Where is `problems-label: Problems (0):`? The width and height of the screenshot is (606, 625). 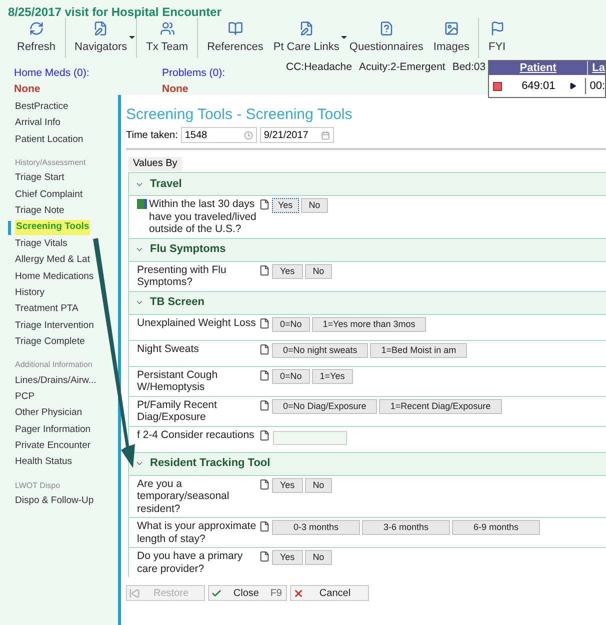 problems-label: Problems (0): is located at coordinates (224, 74).